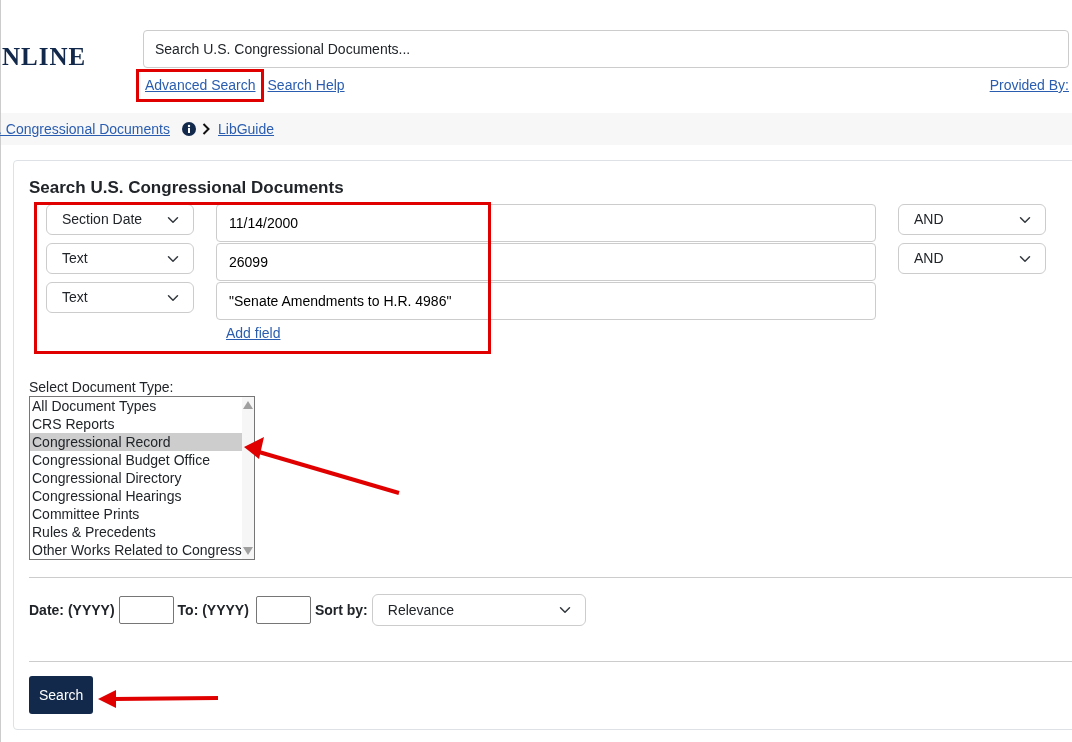  I want to click on search-term-field: 26099, so click(546, 262).